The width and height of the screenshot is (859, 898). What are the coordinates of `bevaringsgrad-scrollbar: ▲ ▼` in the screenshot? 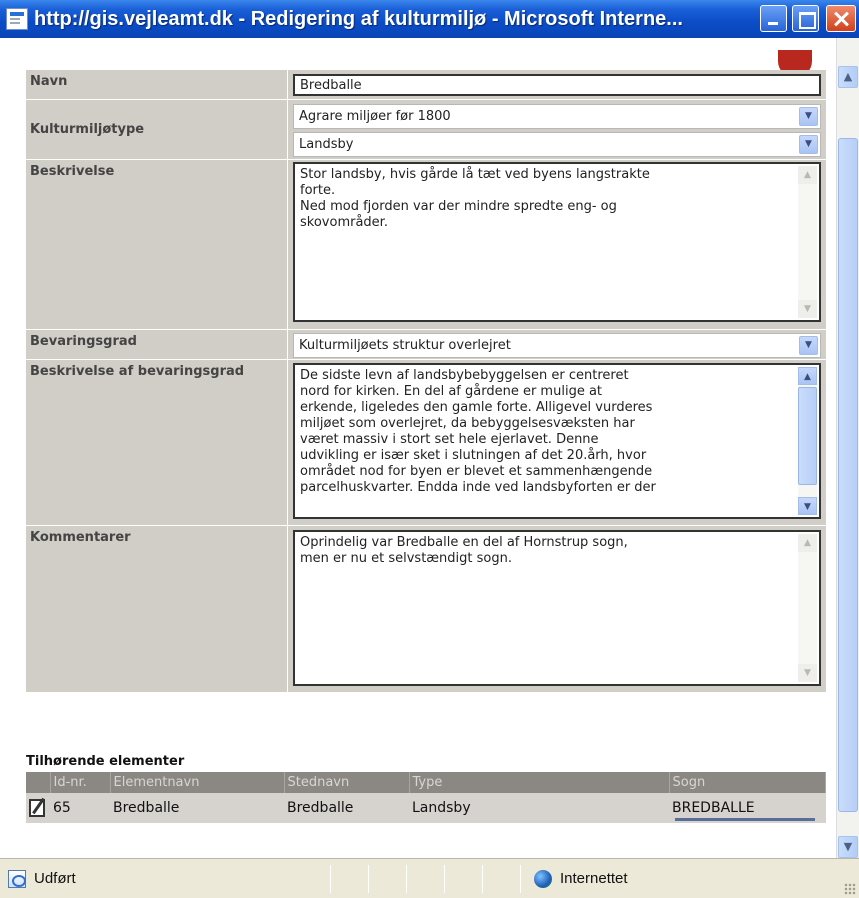 It's located at (807, 441).